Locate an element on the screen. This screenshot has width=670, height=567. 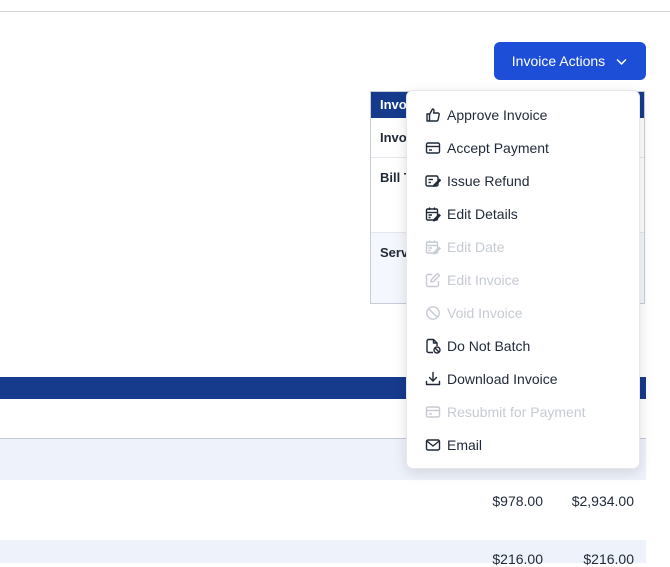
header-divider is located at coordinates (335, 11).